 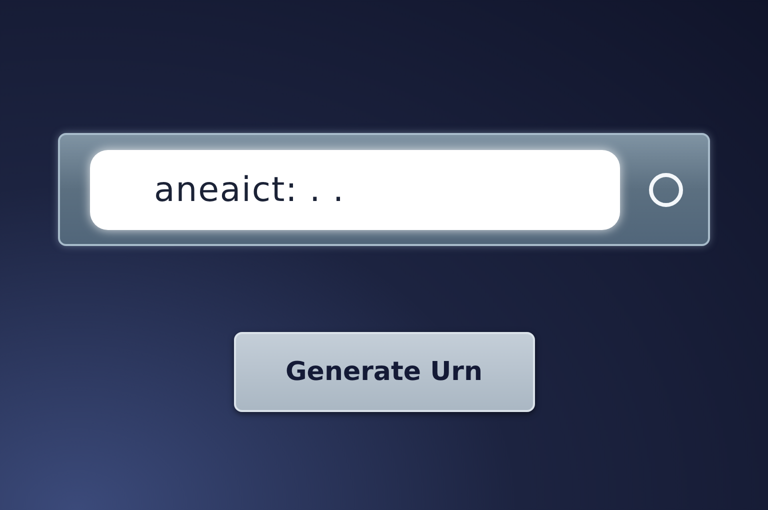 I want to click on generate-button: Generate Urn, so click(x=384, y=372).